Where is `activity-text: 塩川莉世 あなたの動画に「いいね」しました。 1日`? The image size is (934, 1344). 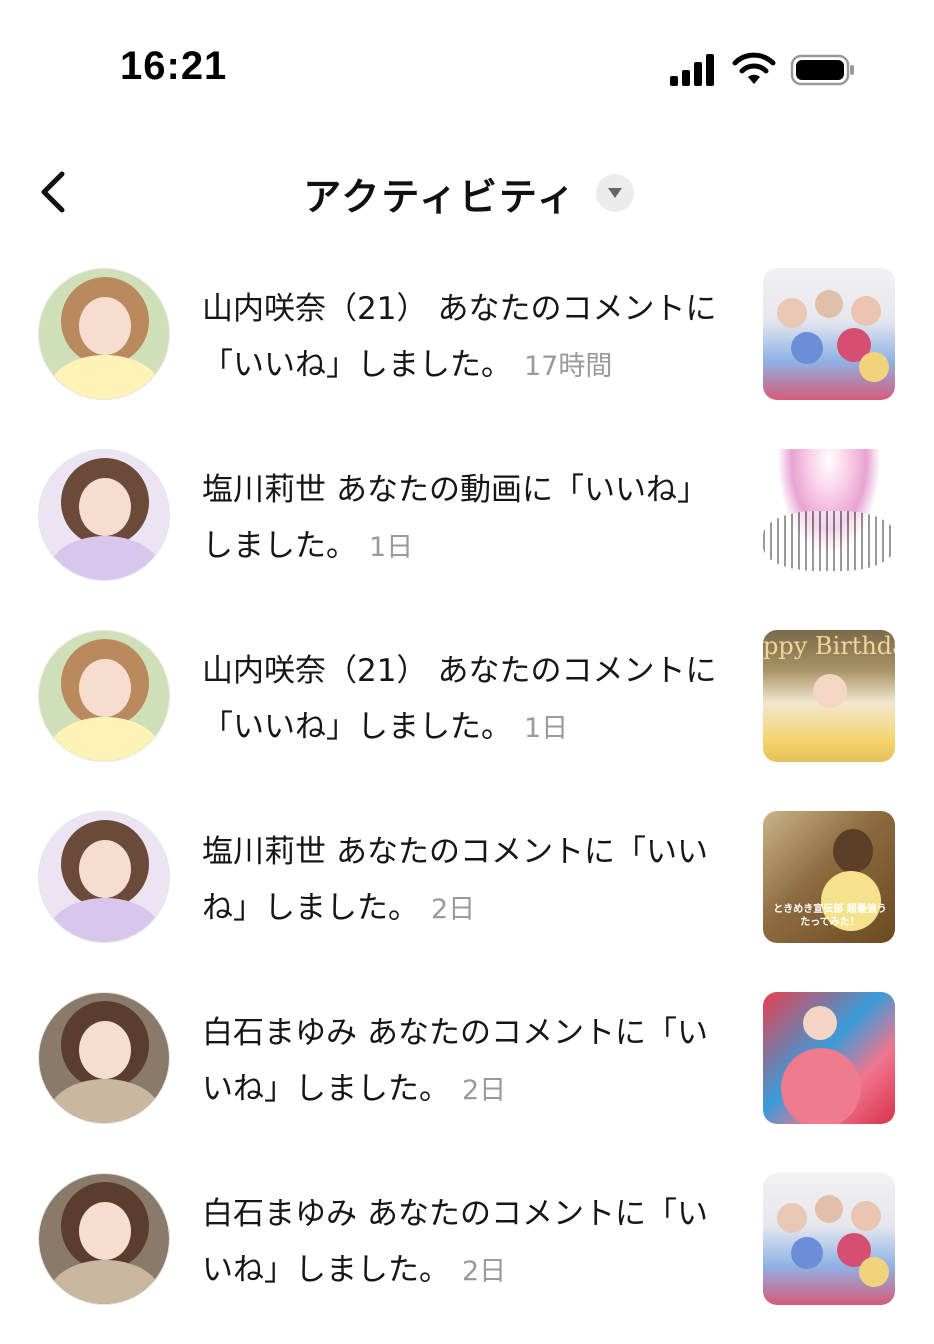
activity-text: 塩川莉世 あなたの動画に「いいね」しました。 1日 is located at coordinates (462, 519).